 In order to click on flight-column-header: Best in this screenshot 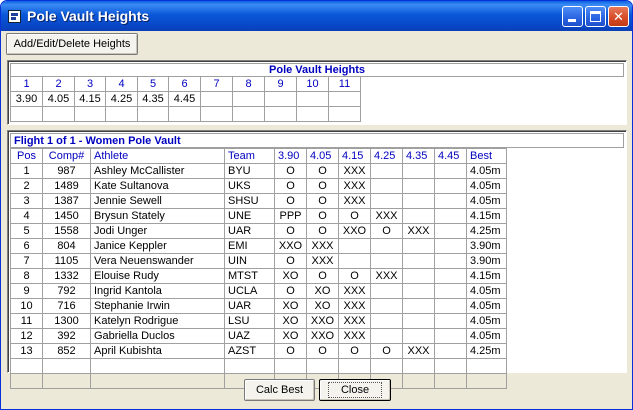, I will do `click(486, 156)`.